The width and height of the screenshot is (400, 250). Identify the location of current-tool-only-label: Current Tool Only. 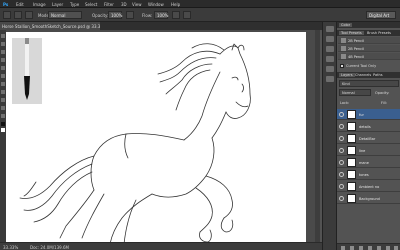
(361, 66).